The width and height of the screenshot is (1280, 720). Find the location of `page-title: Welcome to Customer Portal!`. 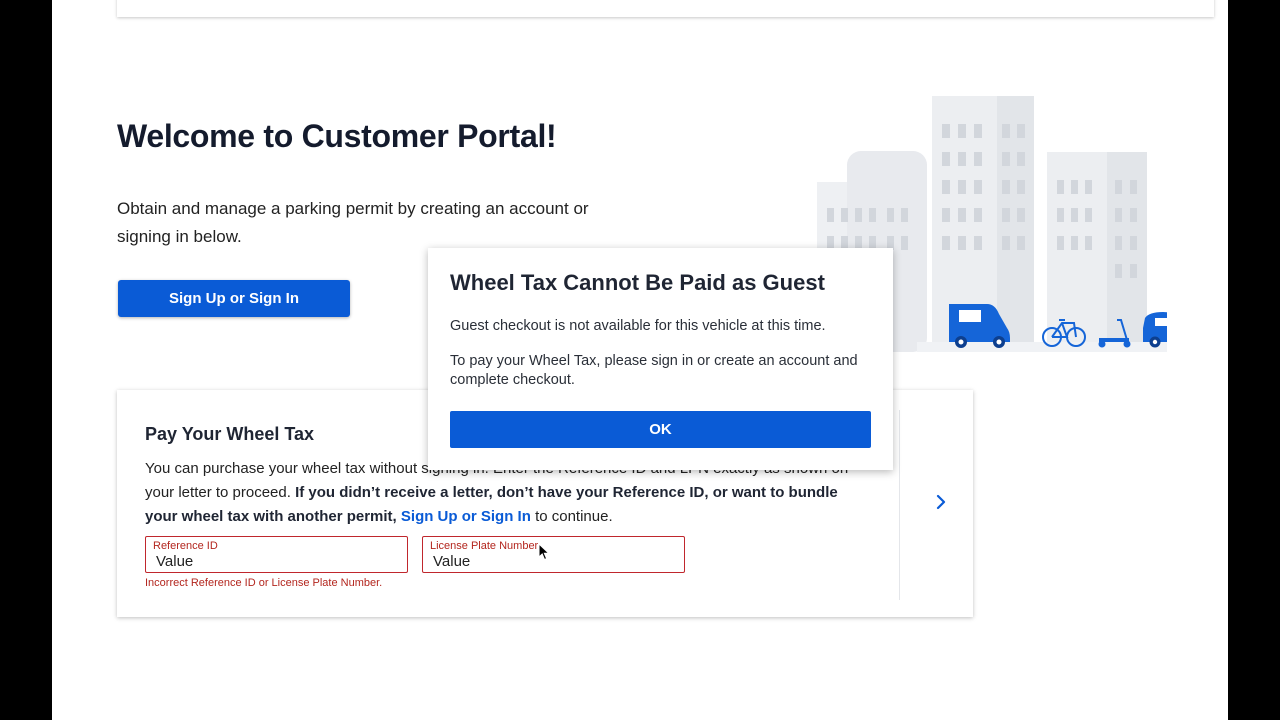

page-title: Welcome to Customer Portal! is located at coordinates (337, 136).